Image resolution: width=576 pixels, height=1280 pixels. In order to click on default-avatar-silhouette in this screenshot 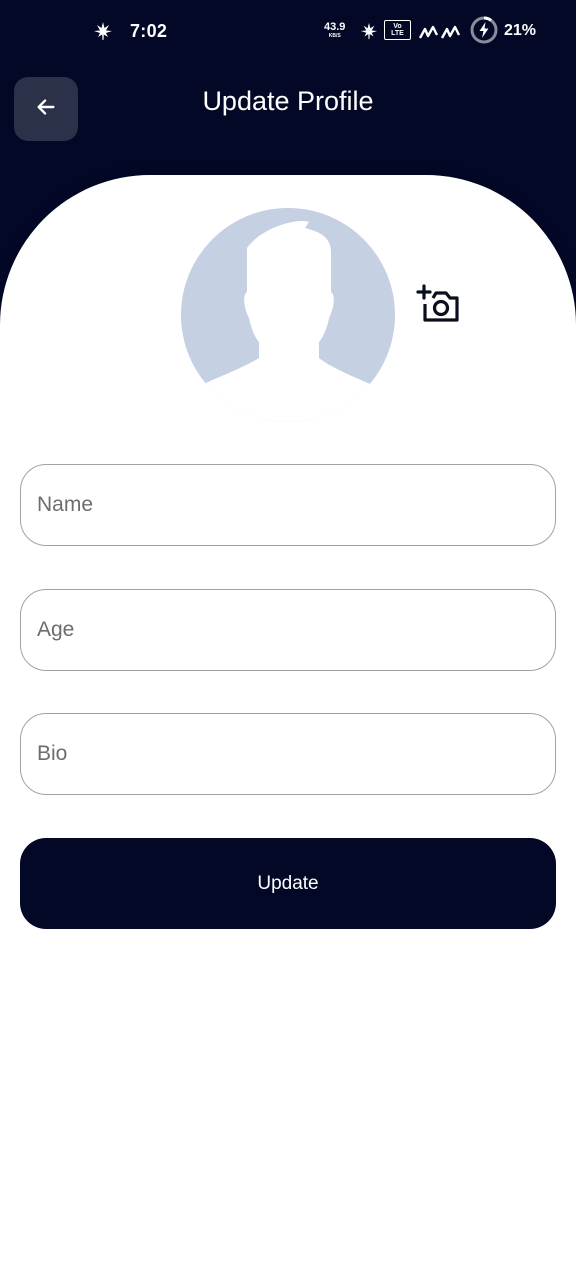, I will do `click(288, 321)`.